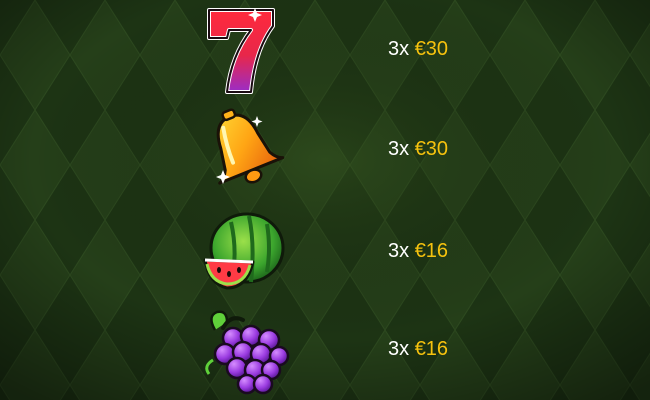 The image size is (650, 400). I want to click on seven-icon, so click(243, 50).